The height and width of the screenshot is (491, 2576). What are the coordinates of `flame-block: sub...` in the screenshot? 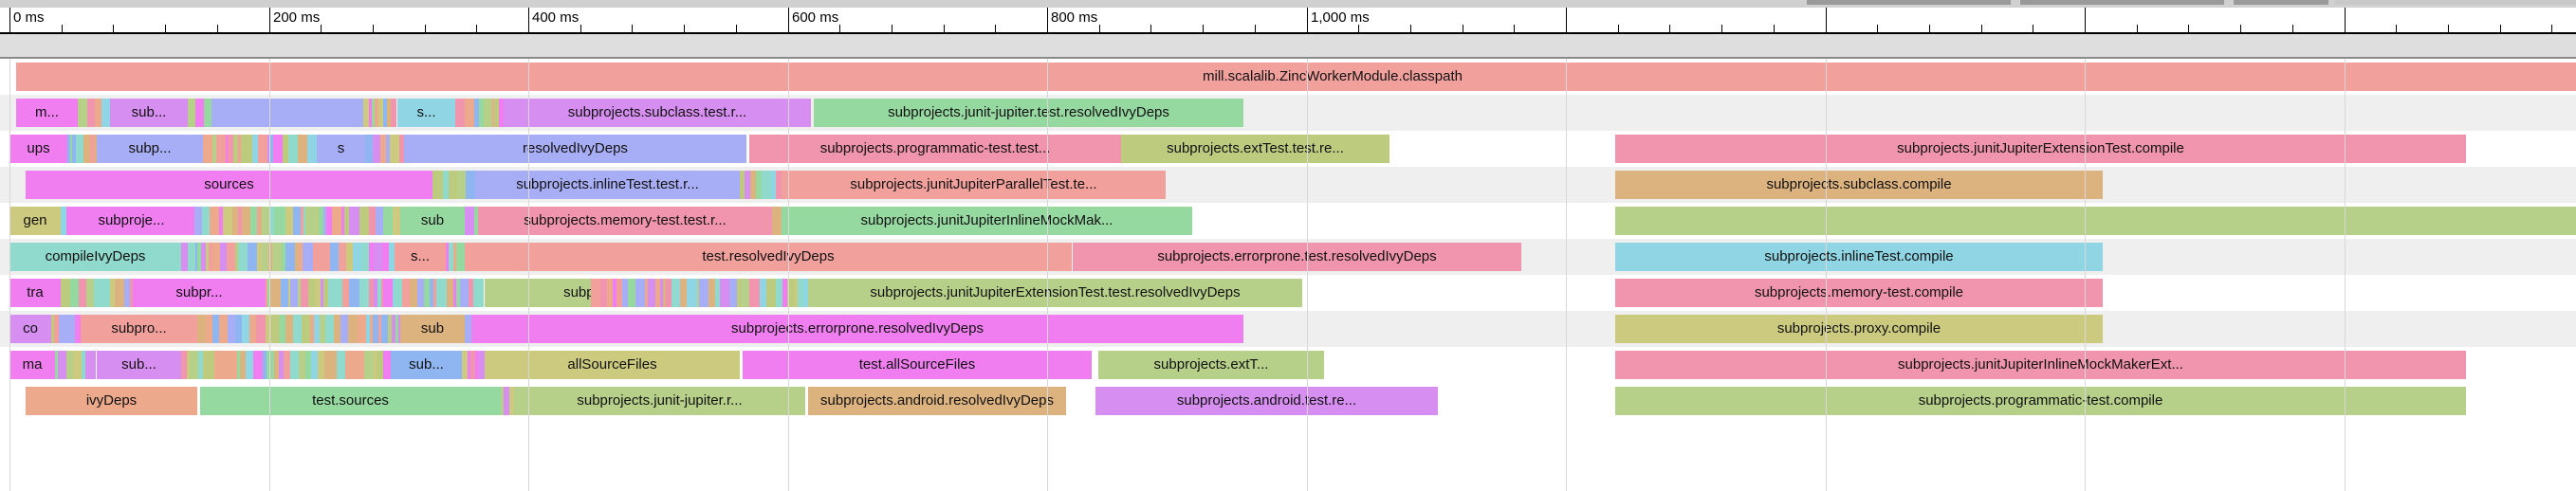 It's located at (139, 365).